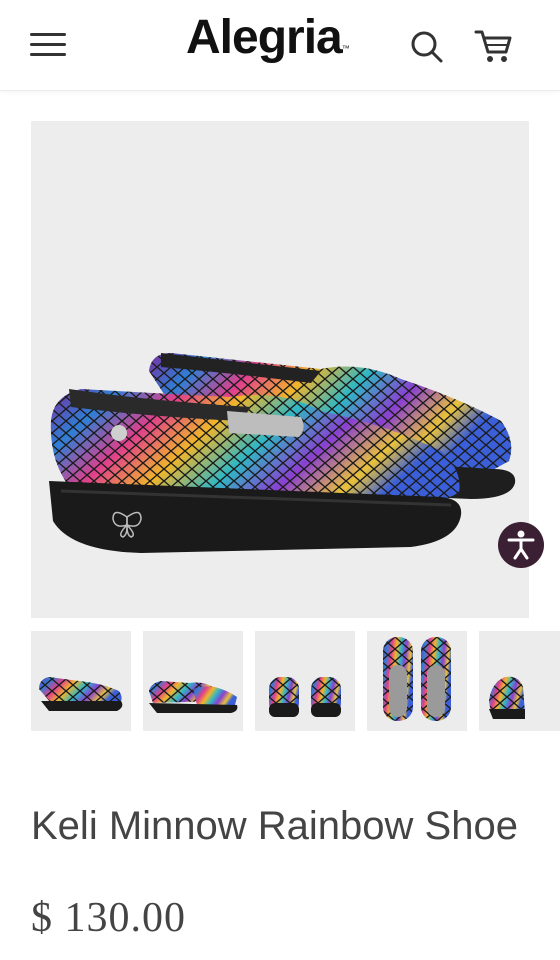 This screenshot has height=960, width=560. I want to click on brand-name: Alegria, so click(264, 37).